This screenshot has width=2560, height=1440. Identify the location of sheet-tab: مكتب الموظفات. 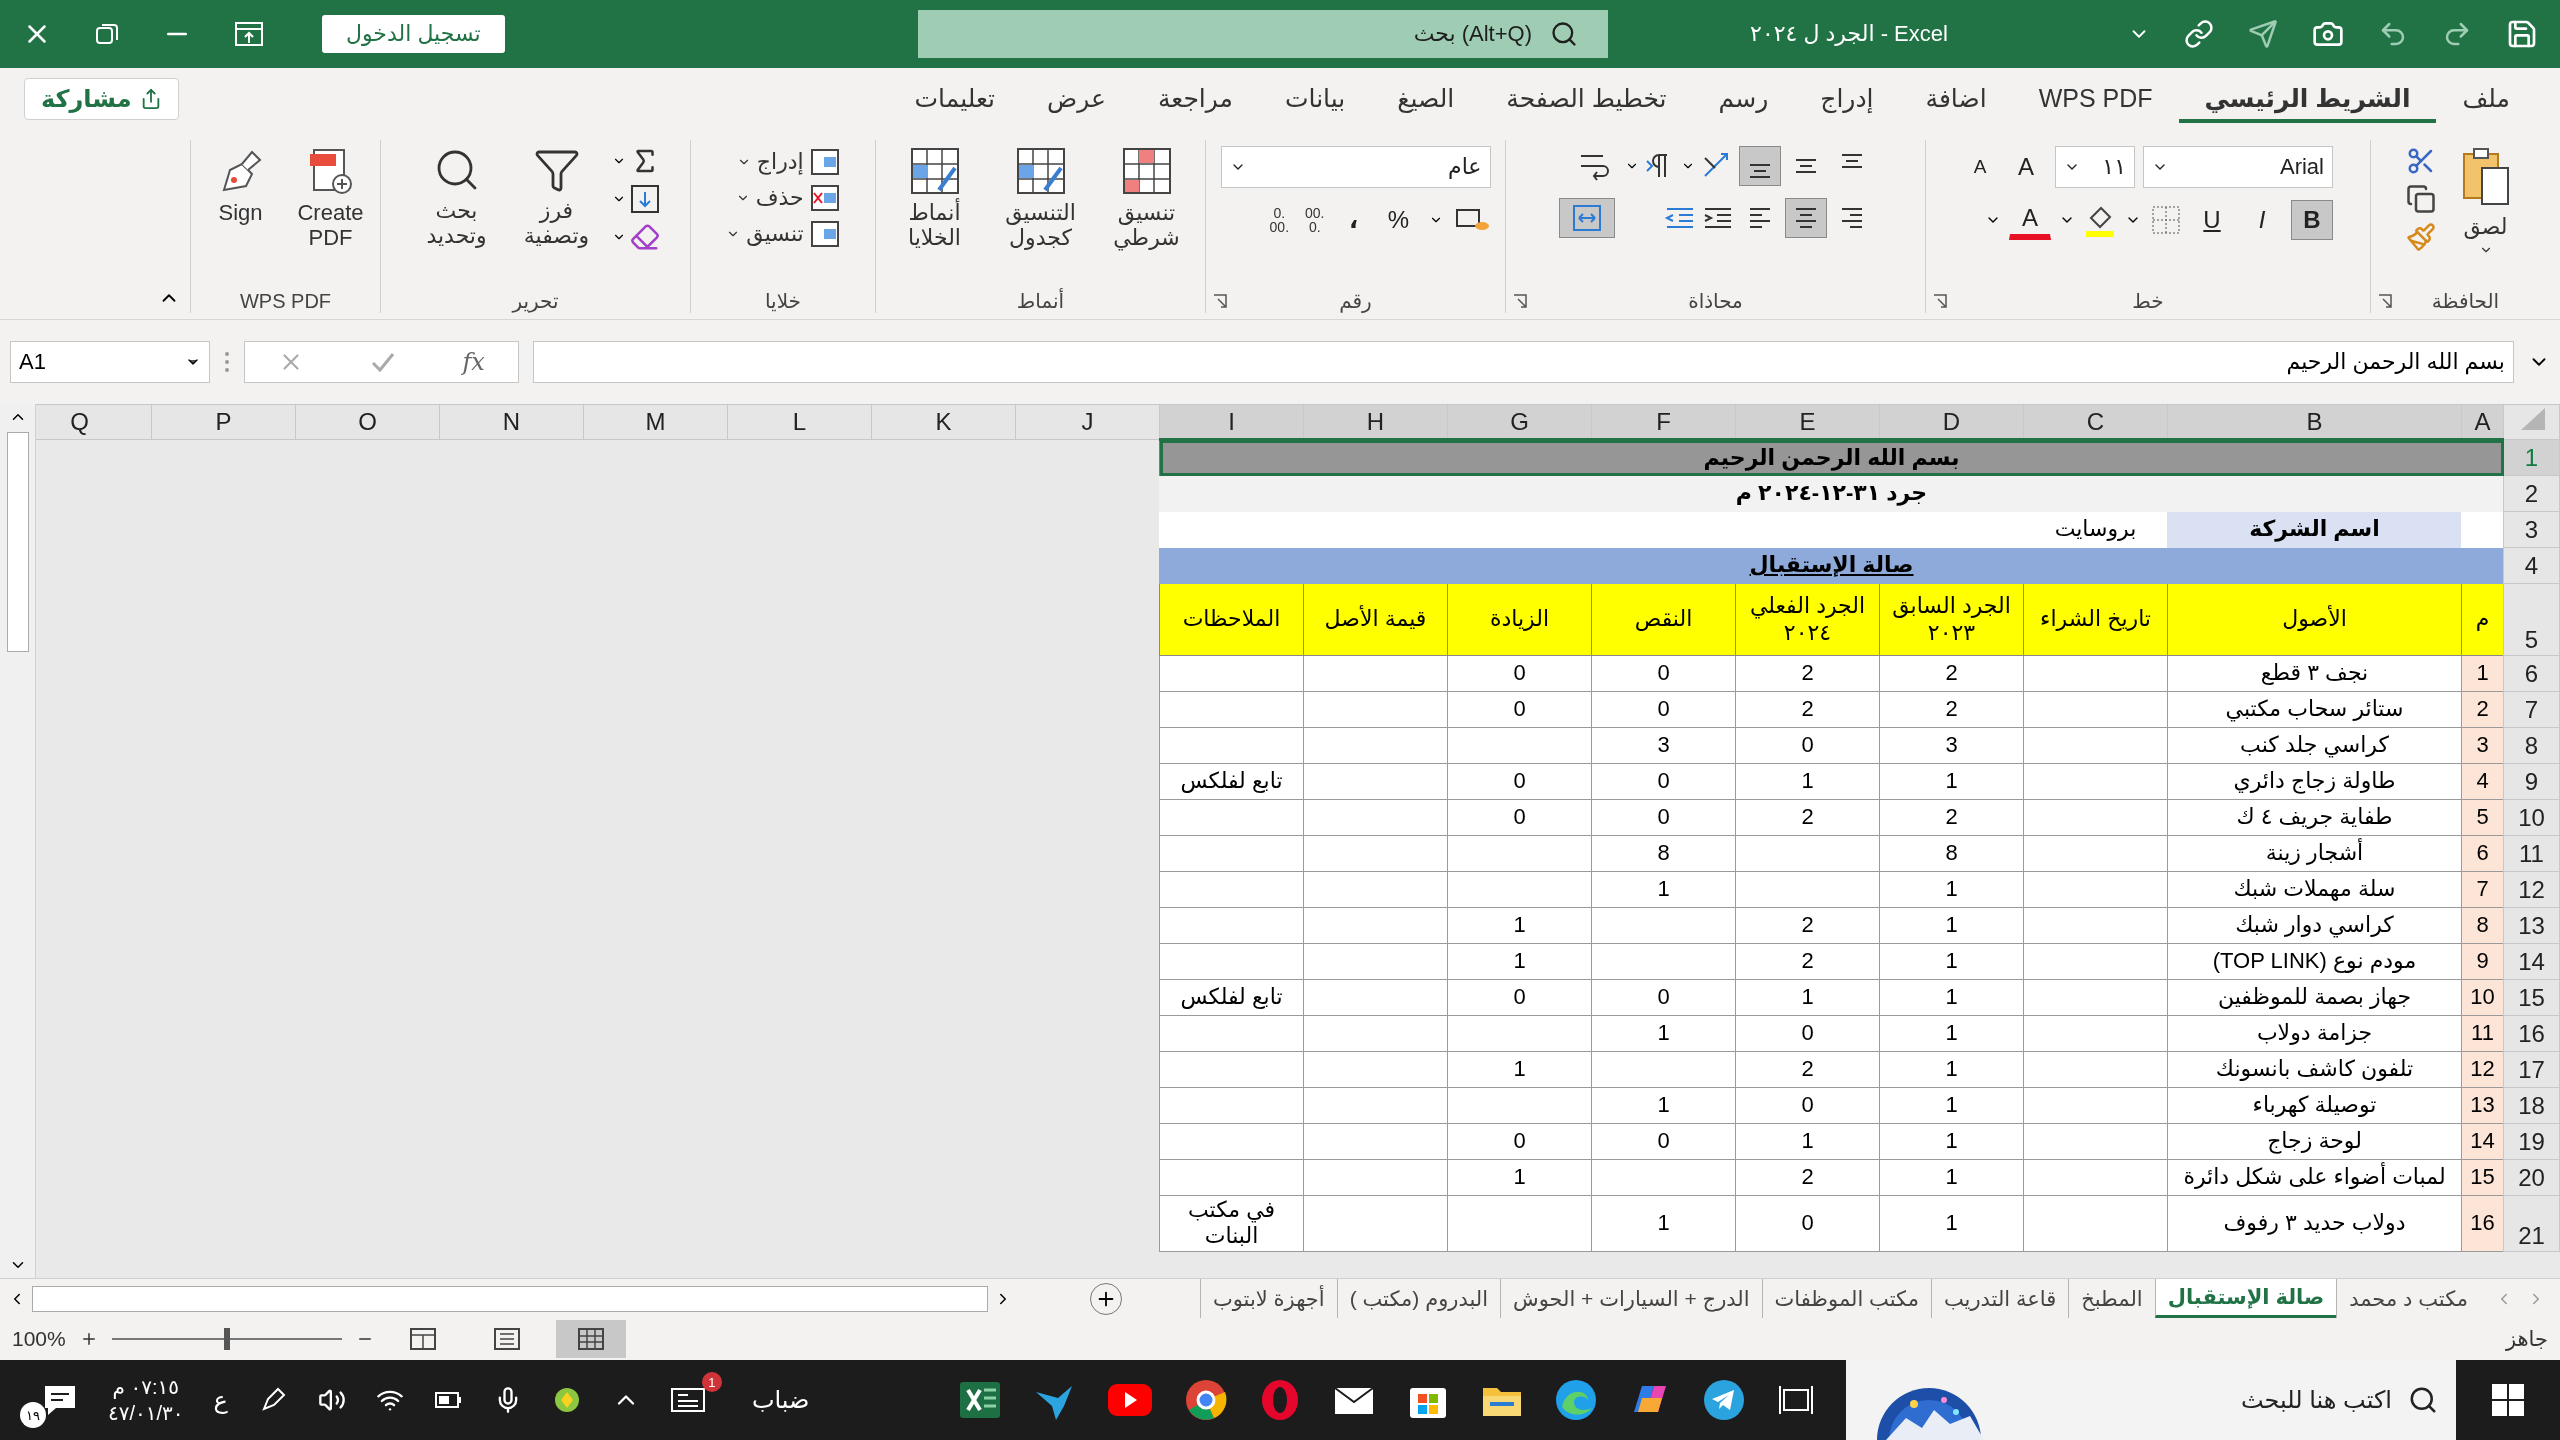
(1846, 1298).